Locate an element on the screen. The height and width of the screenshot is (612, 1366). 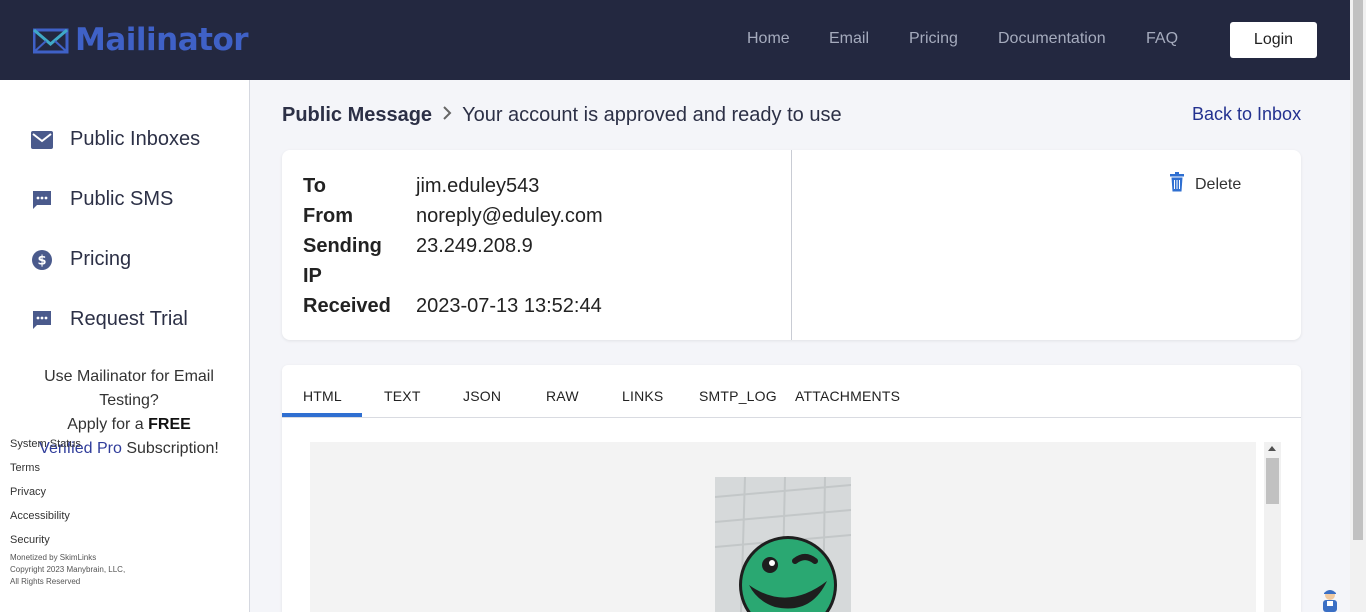
sidebar-item-request-trial: Request Trial is located at coordinates (109, 319).